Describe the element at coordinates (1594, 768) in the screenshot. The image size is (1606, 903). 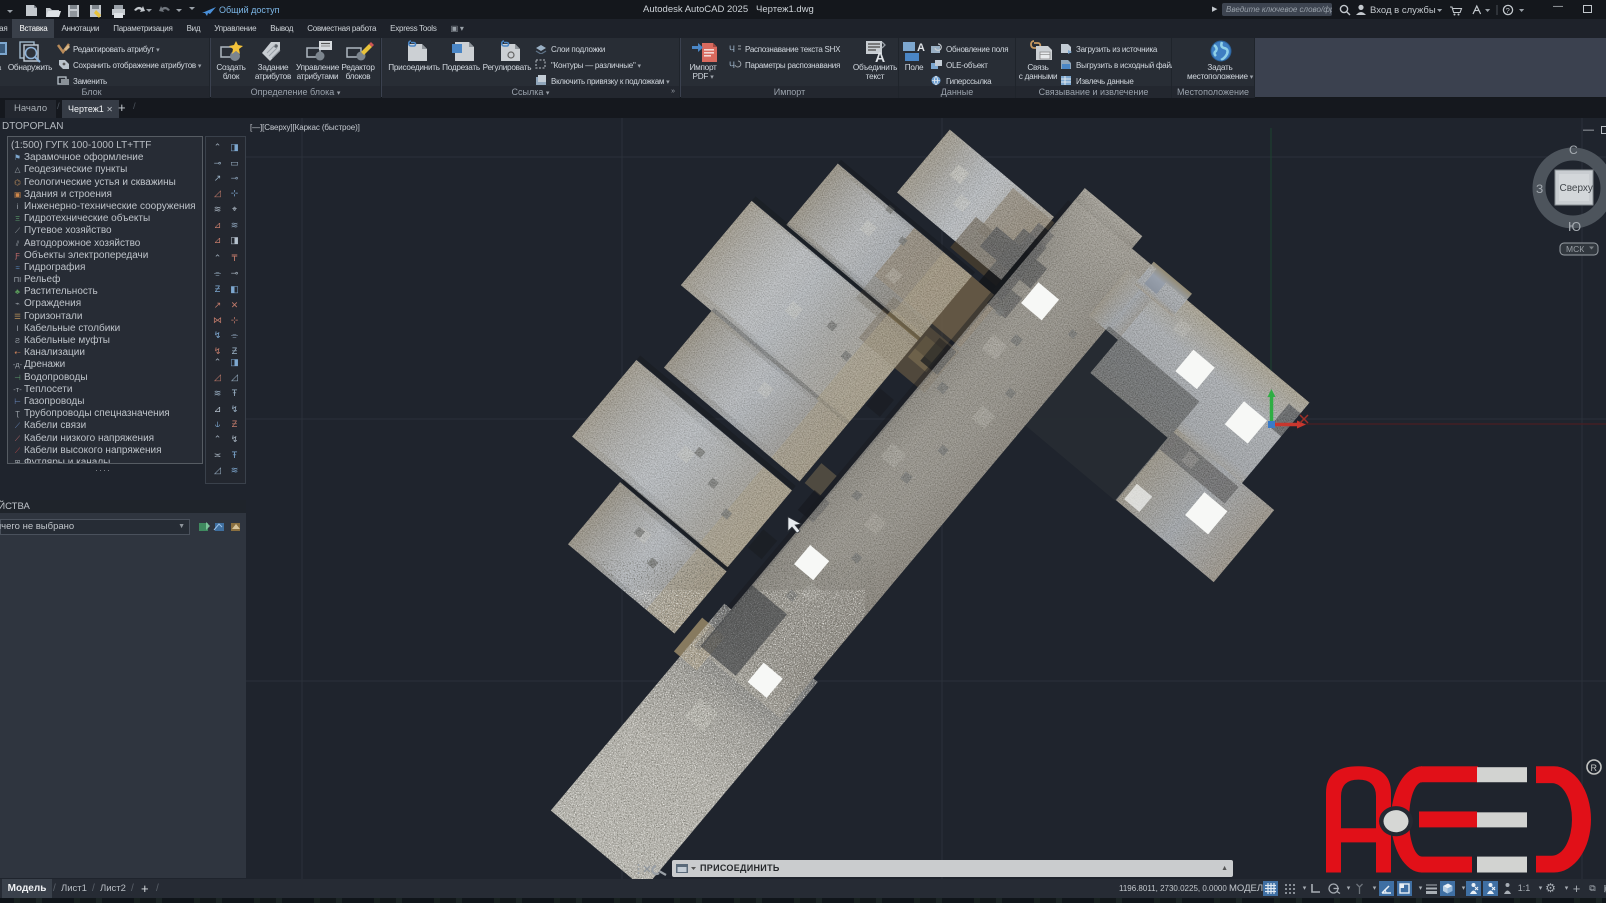
I see `svg-text: R` at that location.